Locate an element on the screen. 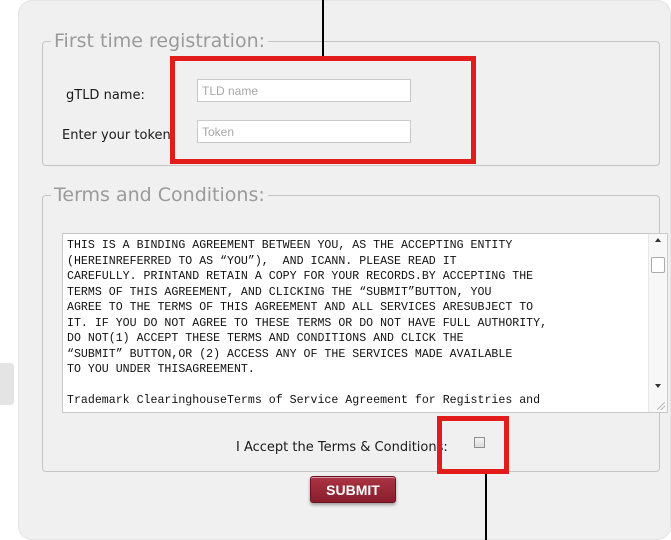 The height and width of the screenshot is (540, 671). accept-terms-label: I Accept the Terms & Conditions: is located at coordinates (342, 447).